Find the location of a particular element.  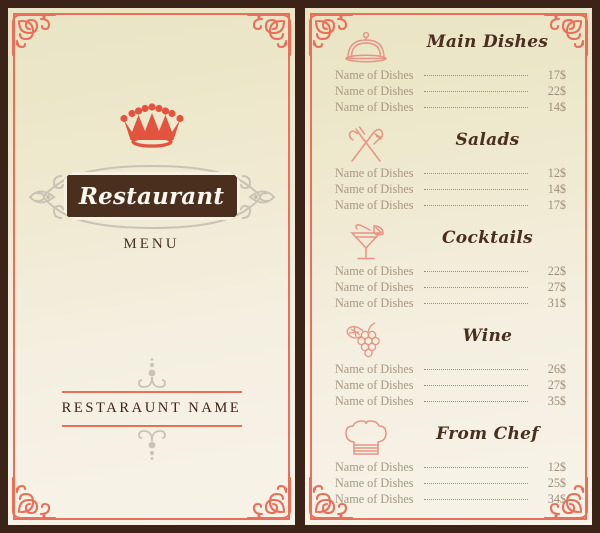

menu-item-row: Name of Dishes 25$ is located at coordinates (450, 484).